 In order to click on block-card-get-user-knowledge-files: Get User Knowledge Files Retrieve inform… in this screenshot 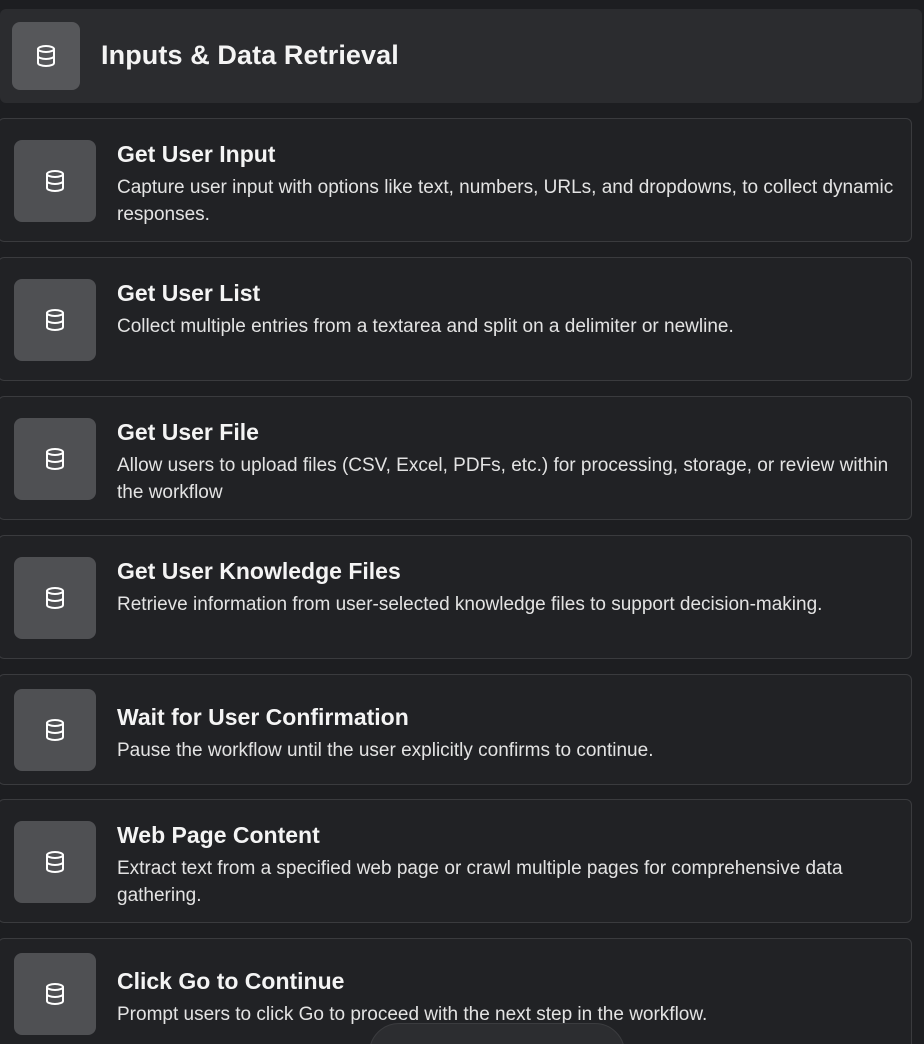, I will do `click(456, 597)`.